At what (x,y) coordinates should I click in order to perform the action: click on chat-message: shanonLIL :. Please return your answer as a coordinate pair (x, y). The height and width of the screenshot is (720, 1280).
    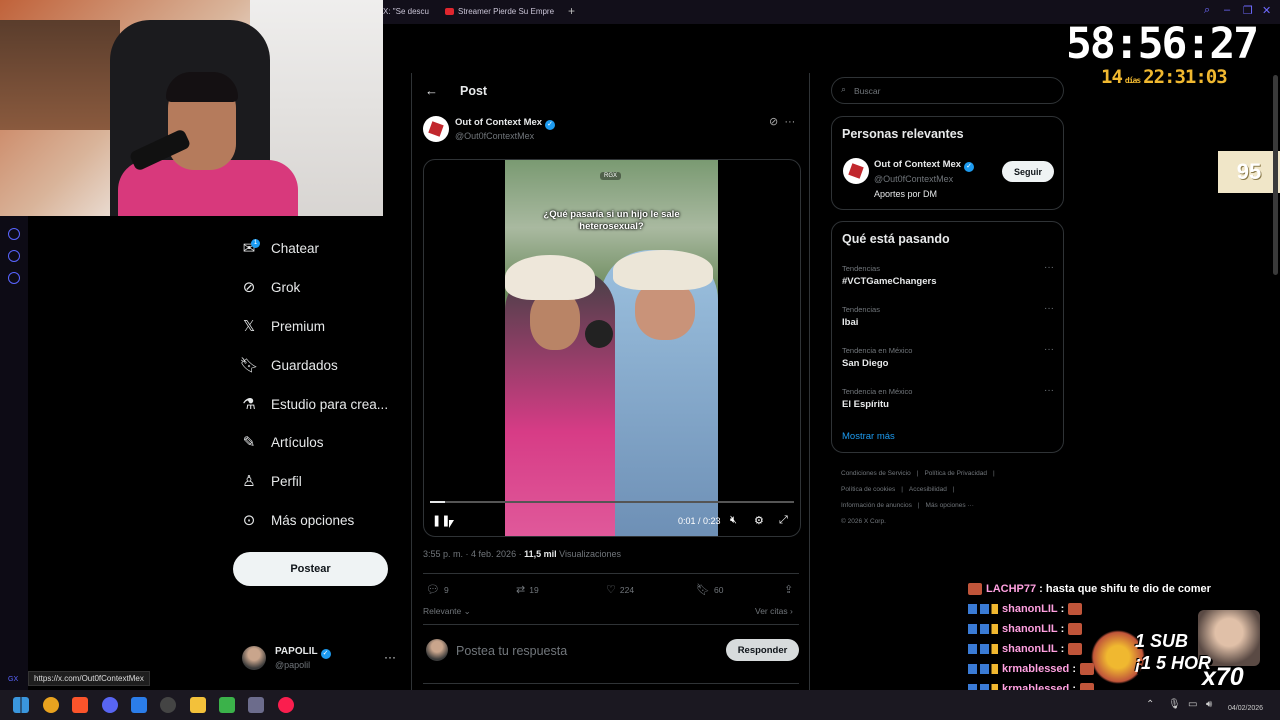
    Looking at the image, I should click on (1025, 629).